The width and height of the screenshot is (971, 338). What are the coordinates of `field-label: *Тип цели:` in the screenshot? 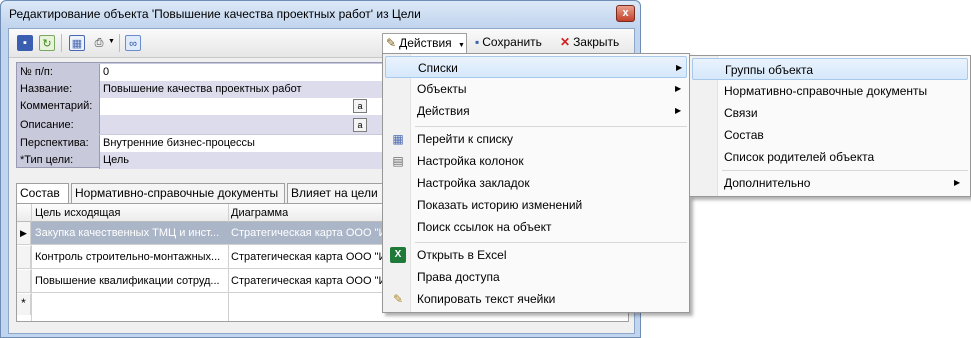 It's located at (47, 160).